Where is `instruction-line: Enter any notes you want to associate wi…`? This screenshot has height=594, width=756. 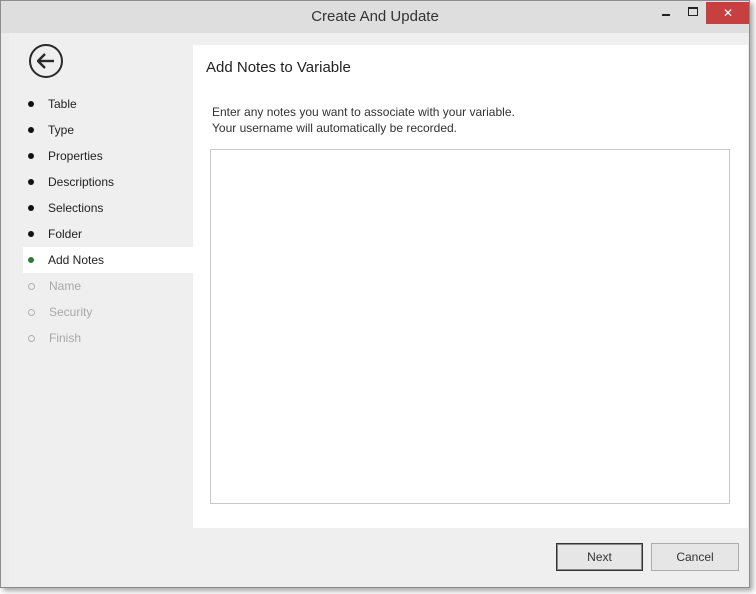
instruction-line: Enter any notes you want to associate wi… is located at coordinates (363, 112).